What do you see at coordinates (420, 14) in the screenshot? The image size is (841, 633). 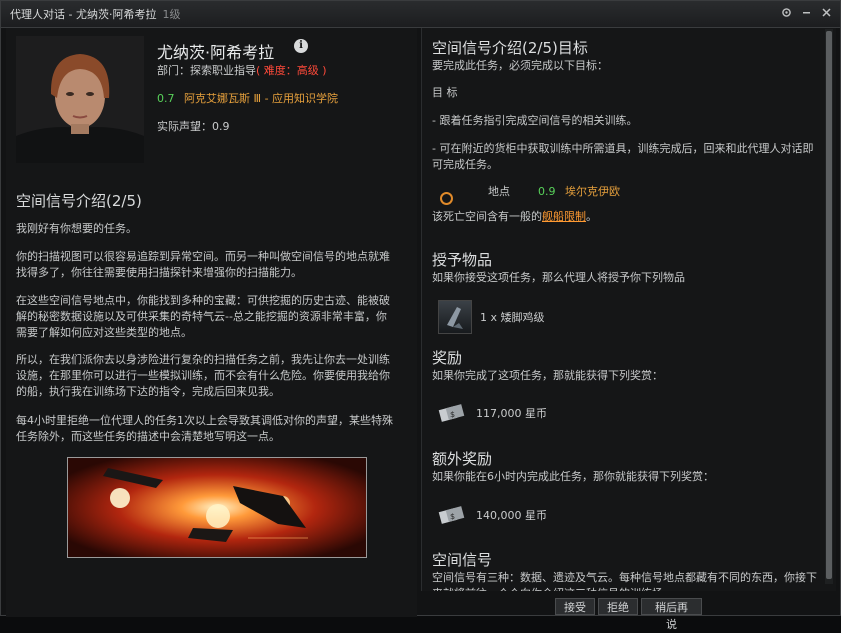 I see `title-bar: 代理人对话 - 尤纳茨·阿希考拉 1级` at bounding box center [420, 14].